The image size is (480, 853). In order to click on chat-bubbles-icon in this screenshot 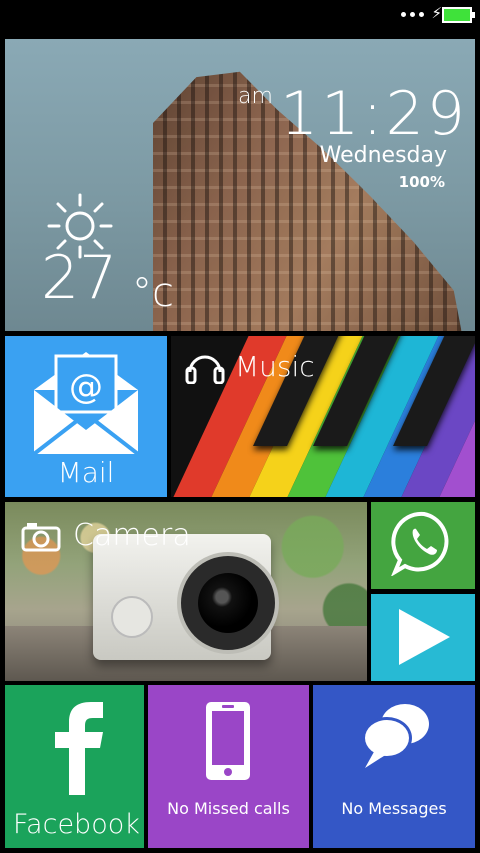, I will do `click(395, 736)`.